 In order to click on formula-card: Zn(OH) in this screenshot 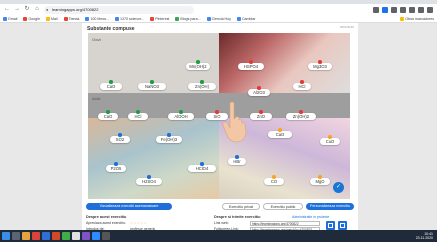, I will do `click(202, 85)`.